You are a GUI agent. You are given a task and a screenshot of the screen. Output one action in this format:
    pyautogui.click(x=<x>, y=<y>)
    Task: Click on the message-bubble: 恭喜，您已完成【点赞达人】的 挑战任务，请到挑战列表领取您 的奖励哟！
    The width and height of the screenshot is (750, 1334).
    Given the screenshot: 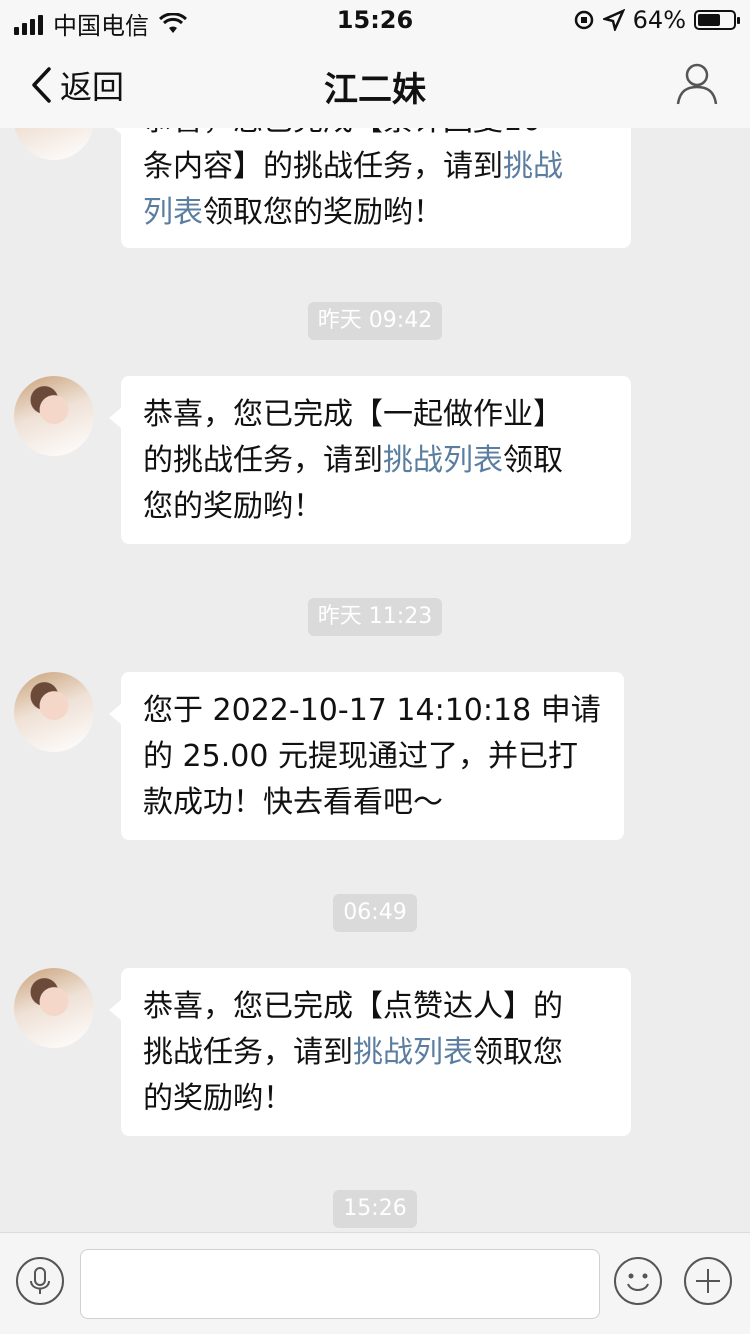 What is the action you would take?
    pyautogui.click(x=370, y=1052)
    